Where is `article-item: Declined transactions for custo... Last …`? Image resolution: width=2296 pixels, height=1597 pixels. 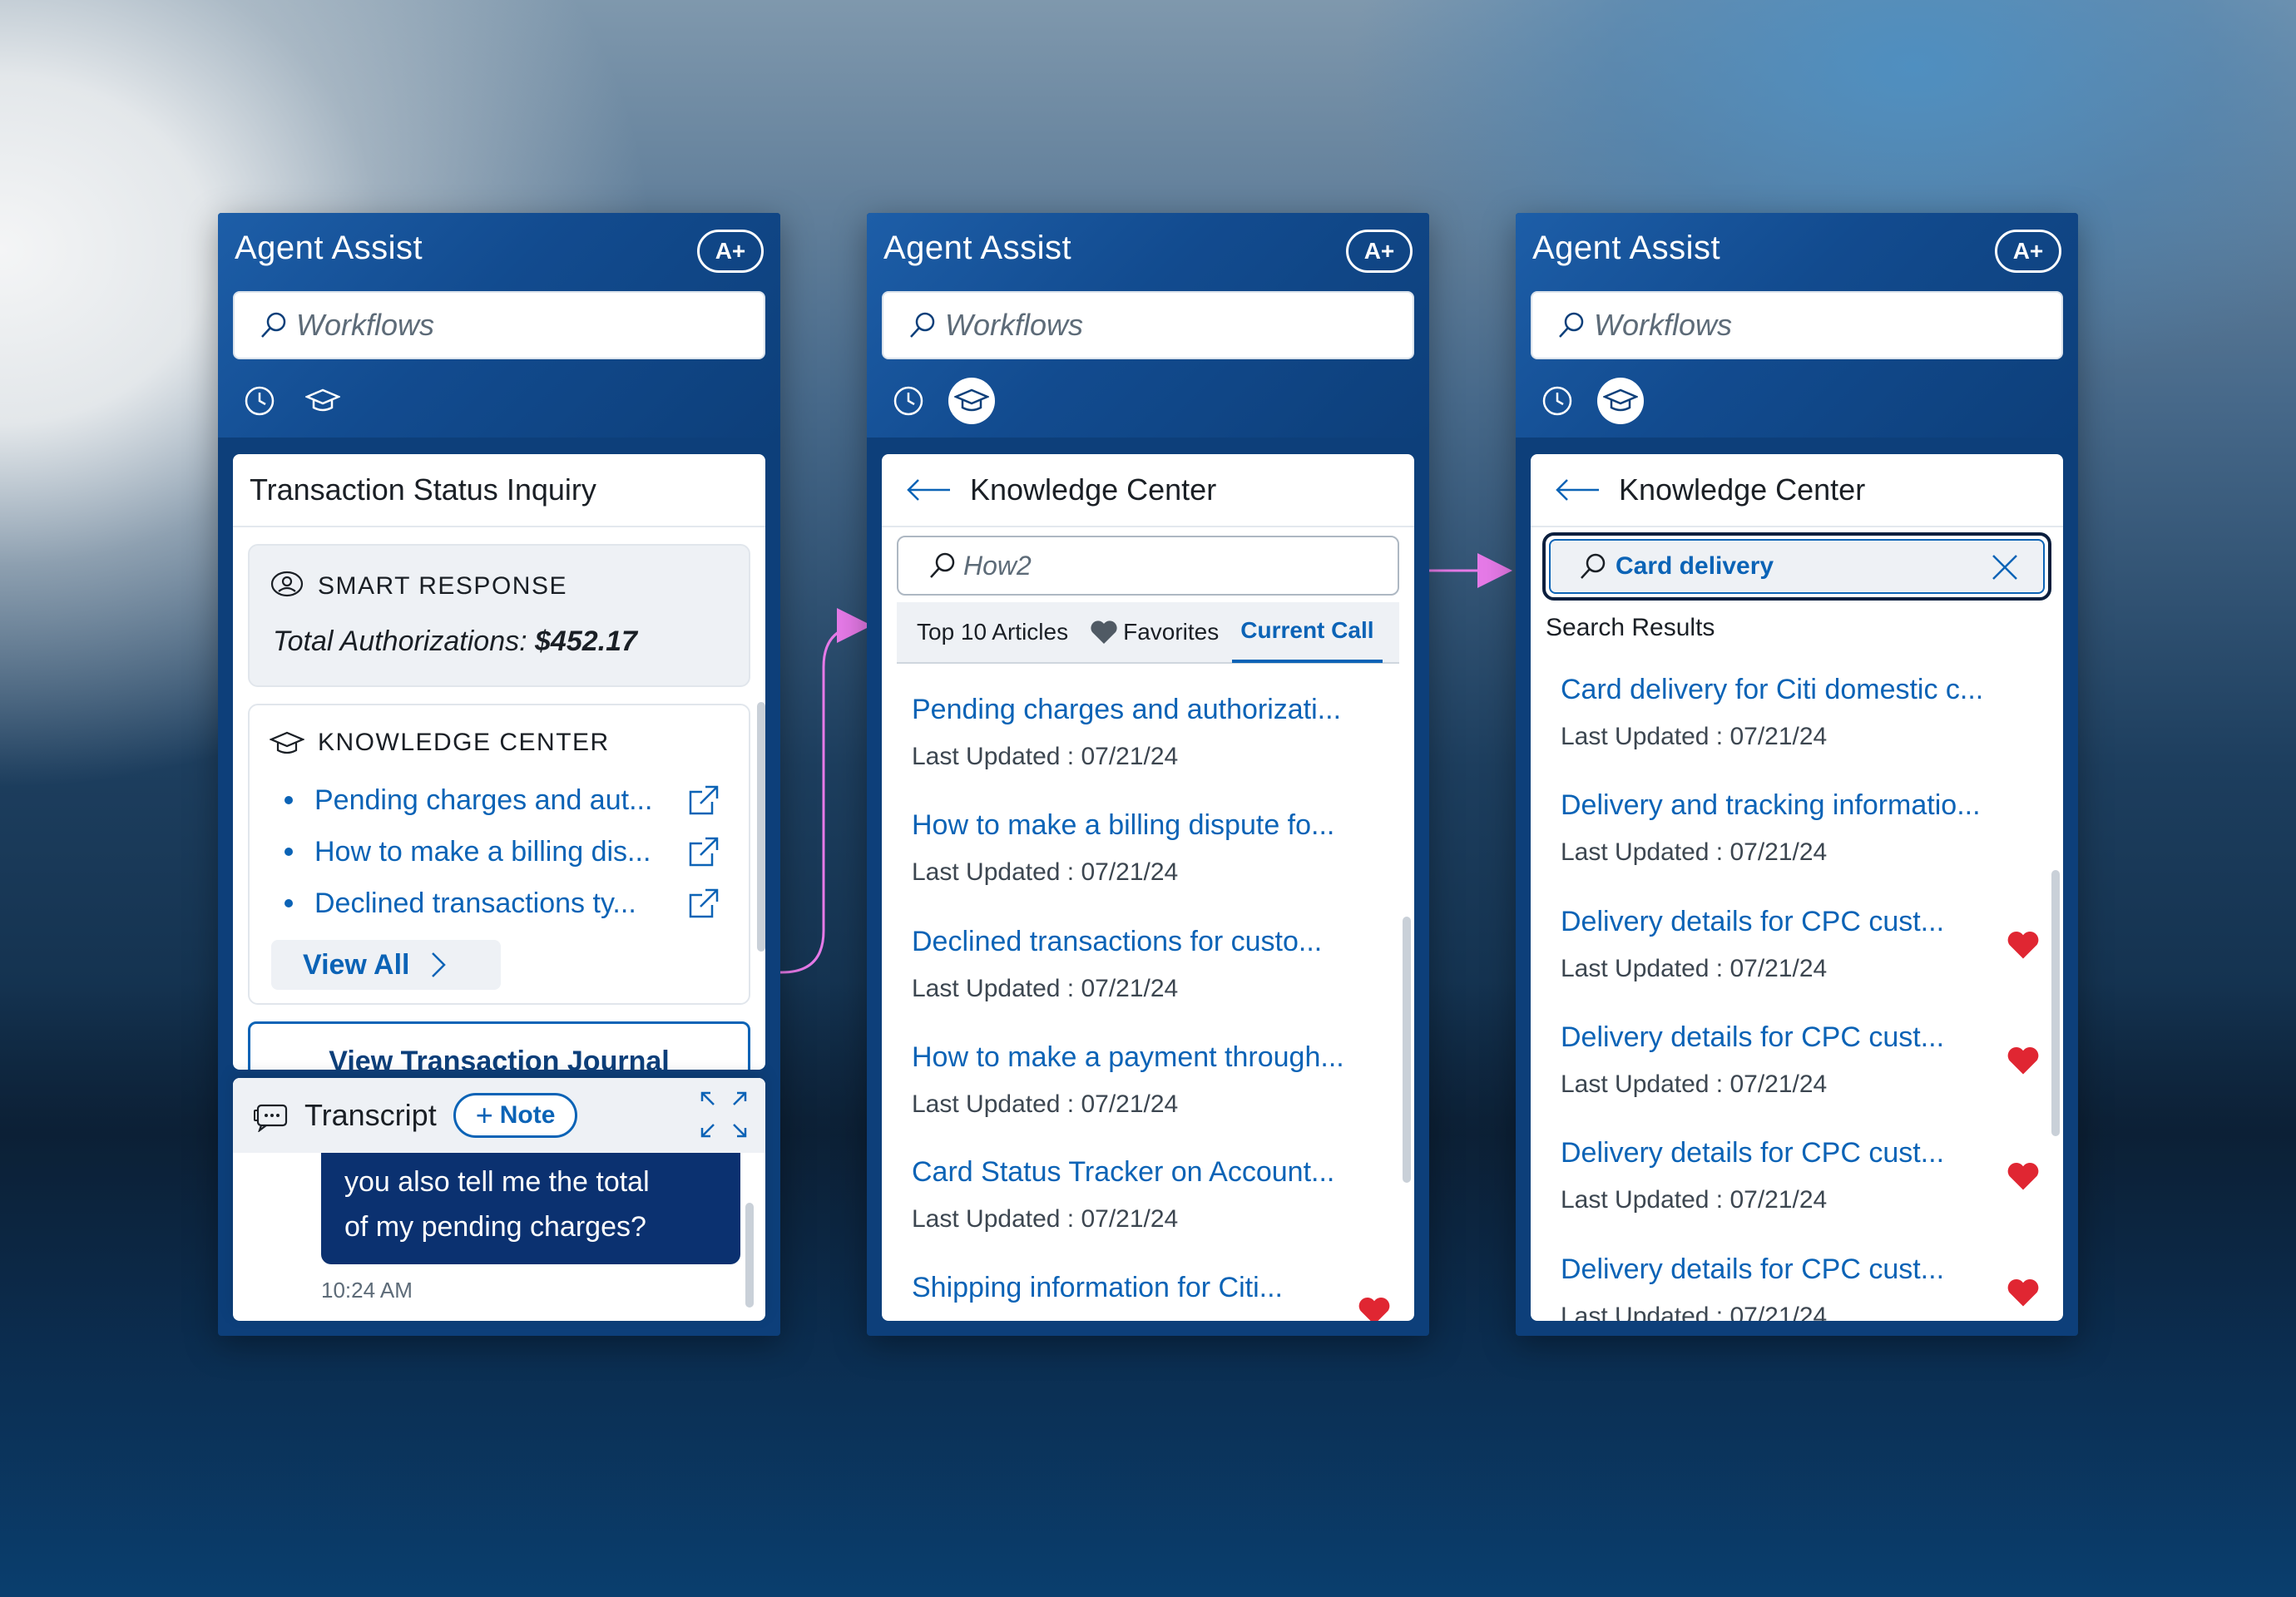 article-item: Declined transactions for custo... Last … is located at coordinates (1145, 964).